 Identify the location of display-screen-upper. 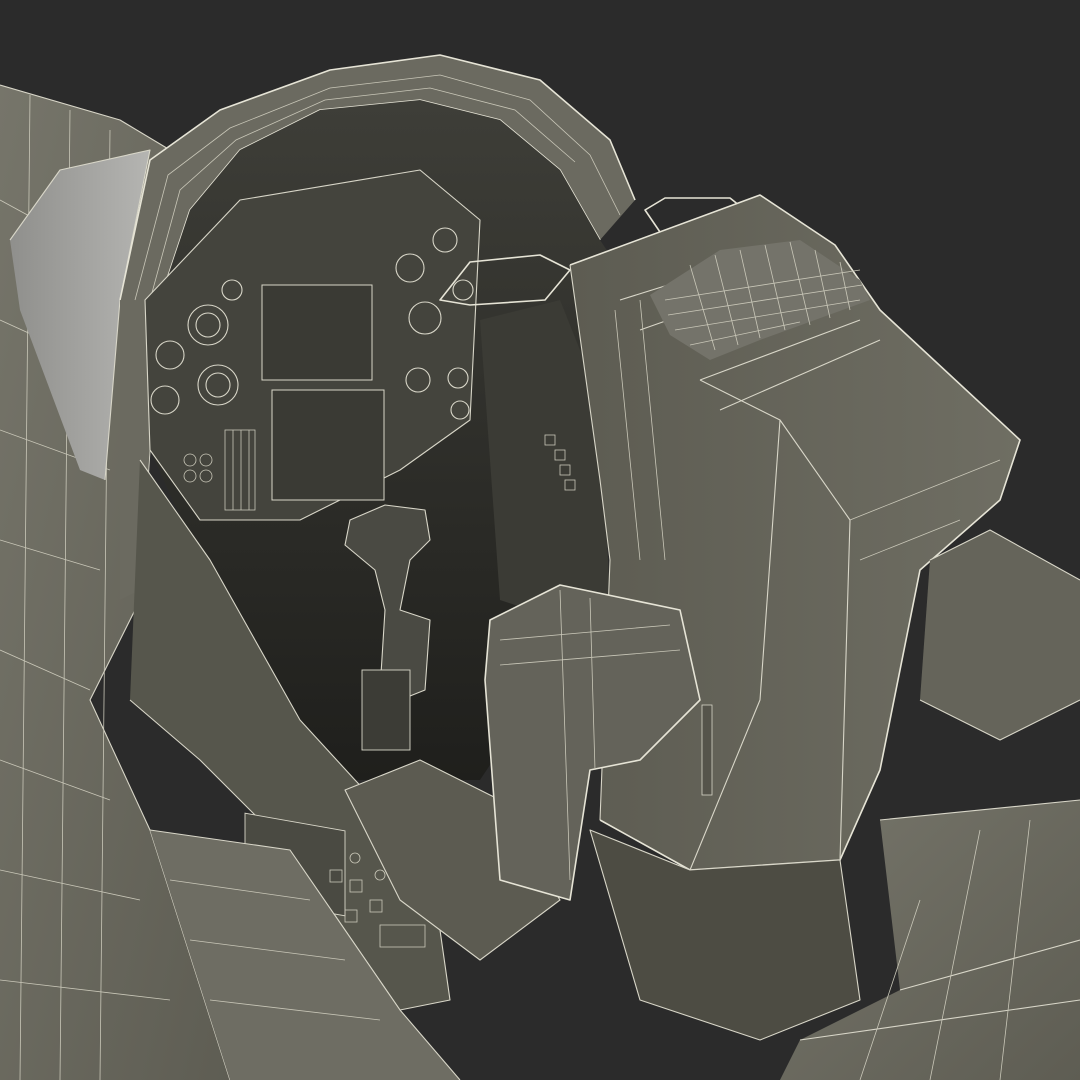
(317, 332).